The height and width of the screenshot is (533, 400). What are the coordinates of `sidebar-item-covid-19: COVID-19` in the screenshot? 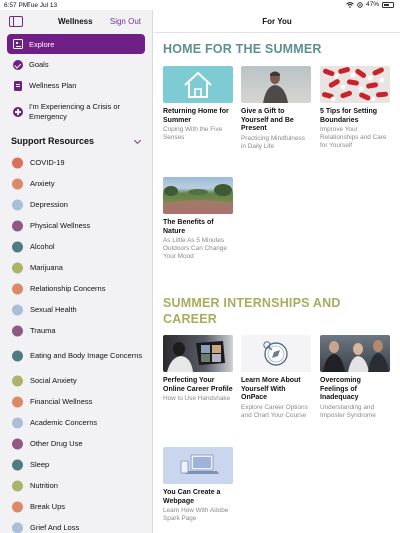 It's located at (76, 162).